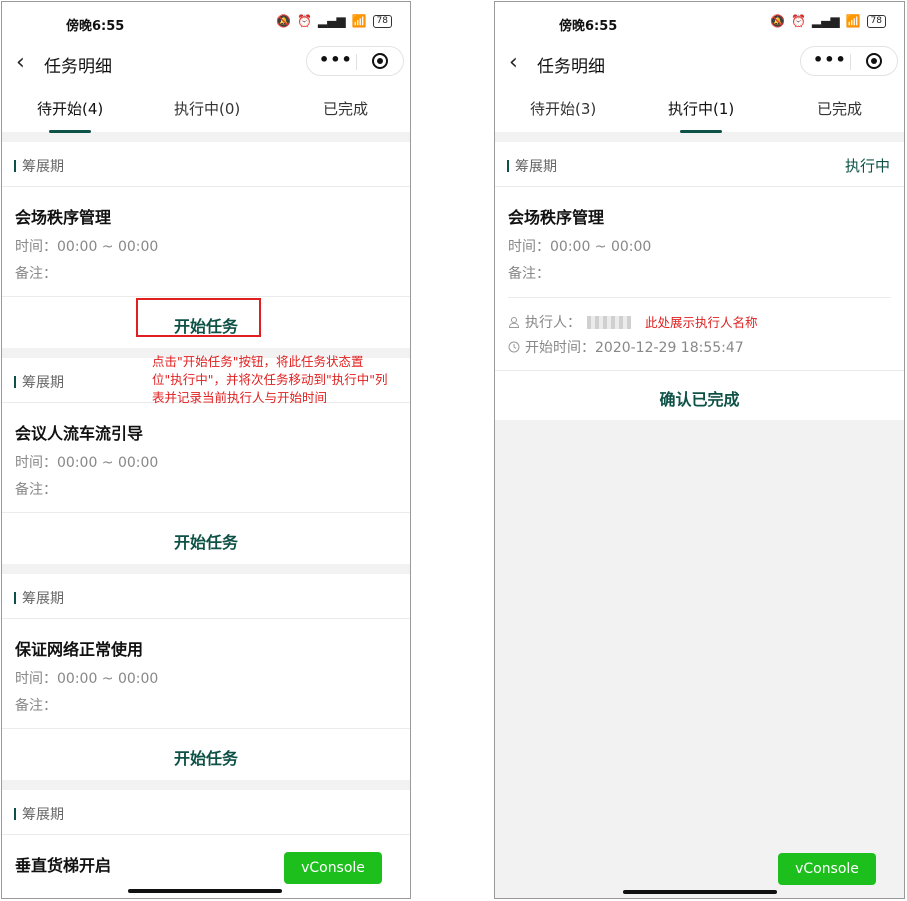 The image size is (907, 901). I want to click on tab-bar: 待开始(3) 执行中(1) 已完成, so click(699, 109).